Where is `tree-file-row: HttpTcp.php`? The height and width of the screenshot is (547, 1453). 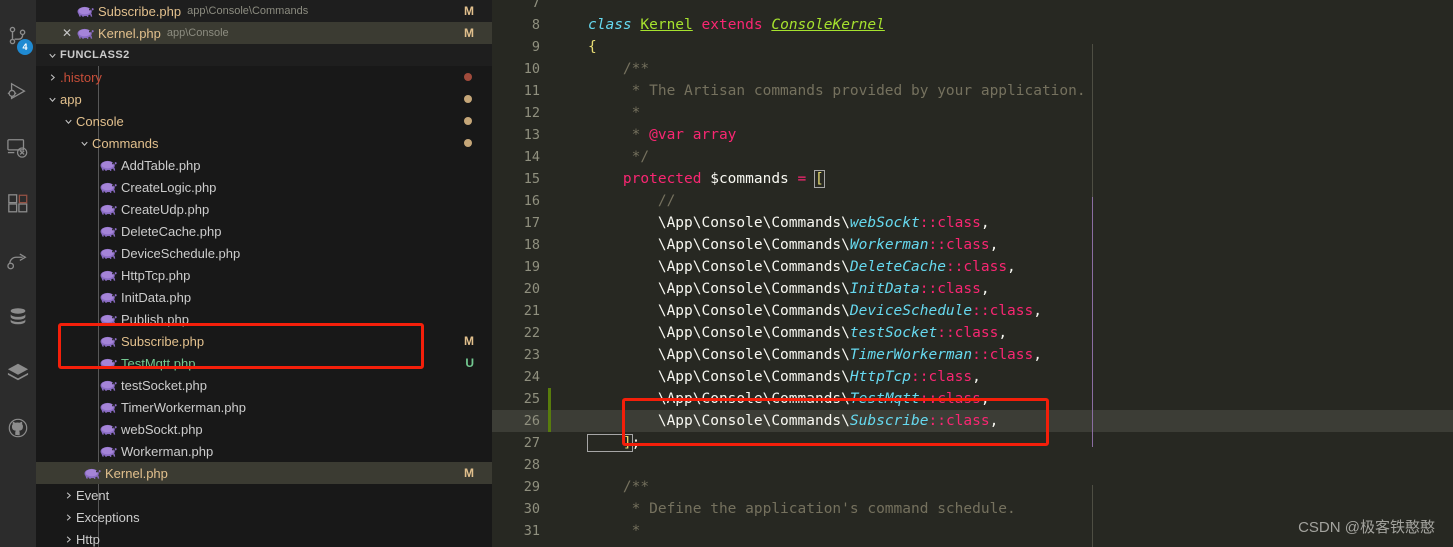 tree-file-row: HttpTcp.php is located at coordinates (264, 275).